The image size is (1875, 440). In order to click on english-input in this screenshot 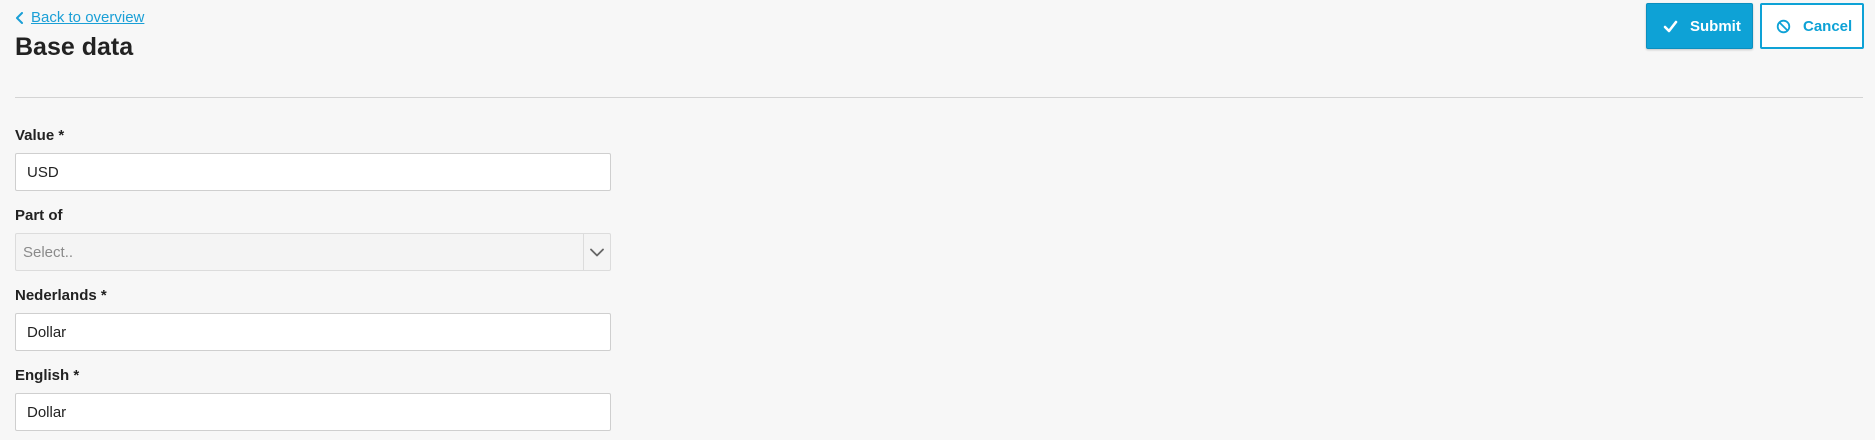, I will do `click(313, 412)`.